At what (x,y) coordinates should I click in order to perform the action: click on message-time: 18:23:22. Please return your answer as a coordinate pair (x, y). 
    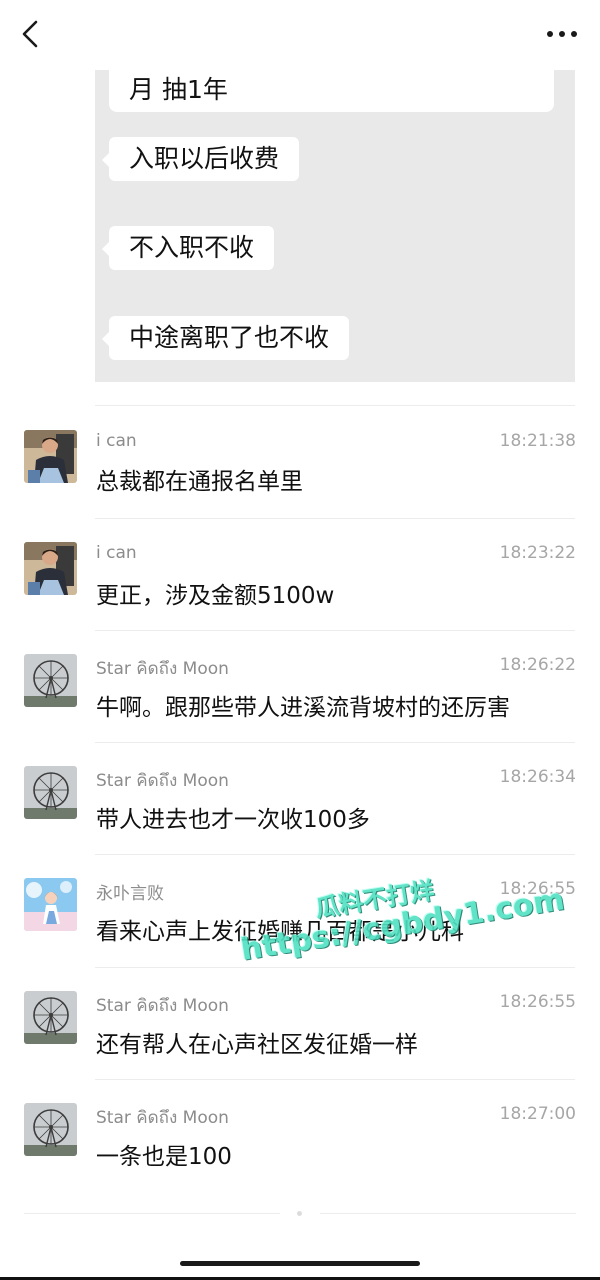
    Looking at the image, I should click on (537, 553).